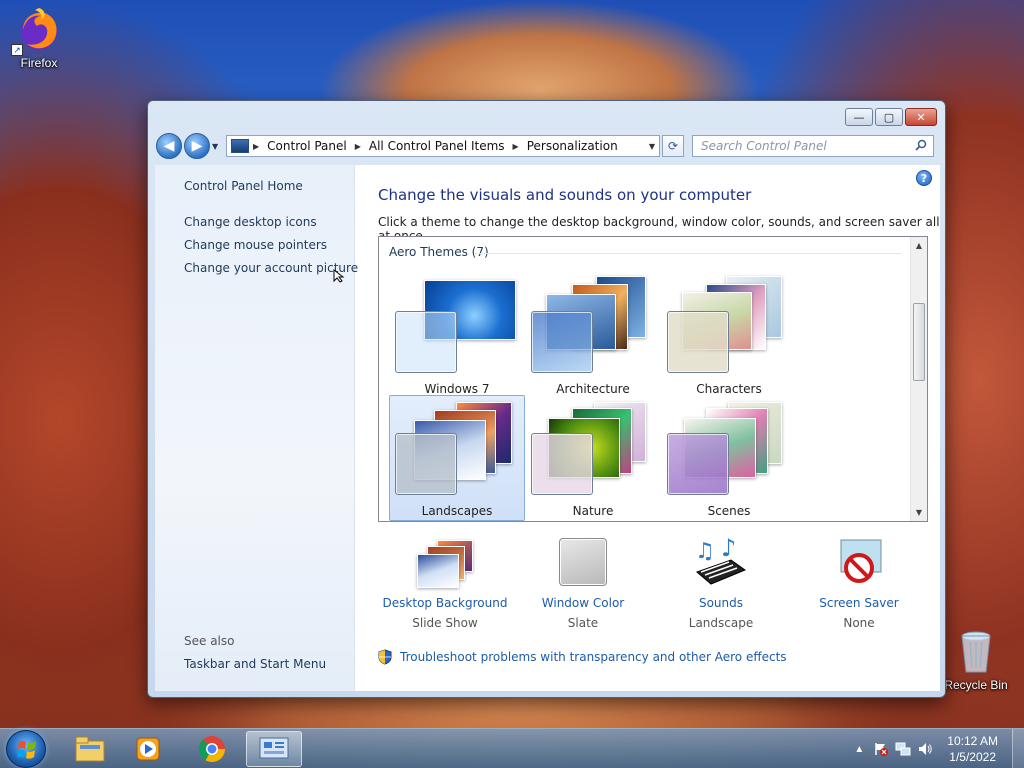 This screenshot has height=768, width=1024. I want to click on window-color-setting: Window Color Slate, so click(583, 584).